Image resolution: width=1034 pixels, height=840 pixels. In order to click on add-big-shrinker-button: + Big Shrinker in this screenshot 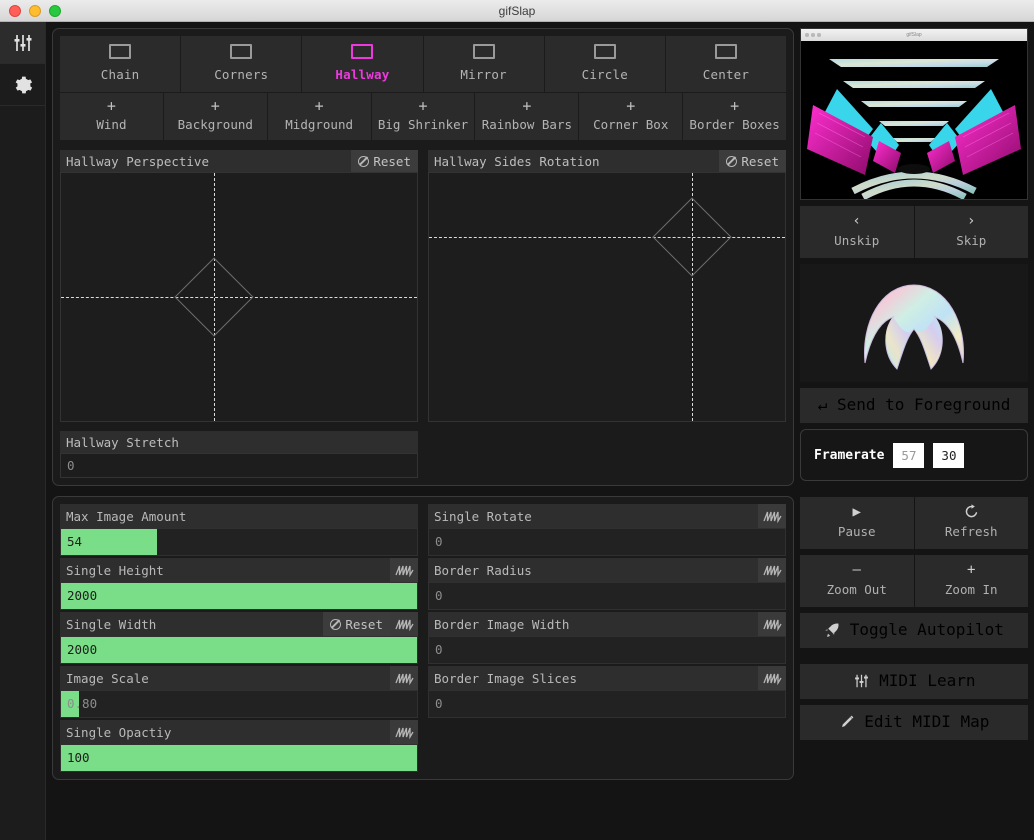, I will do `click(423, 116)`.